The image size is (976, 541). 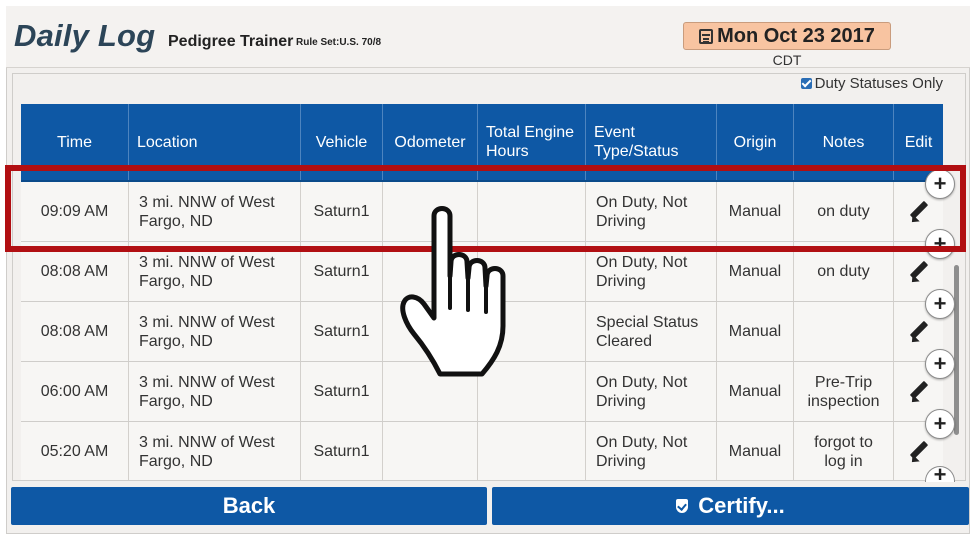 I want to click on timezone: CDT, so click(x=787, y=60).